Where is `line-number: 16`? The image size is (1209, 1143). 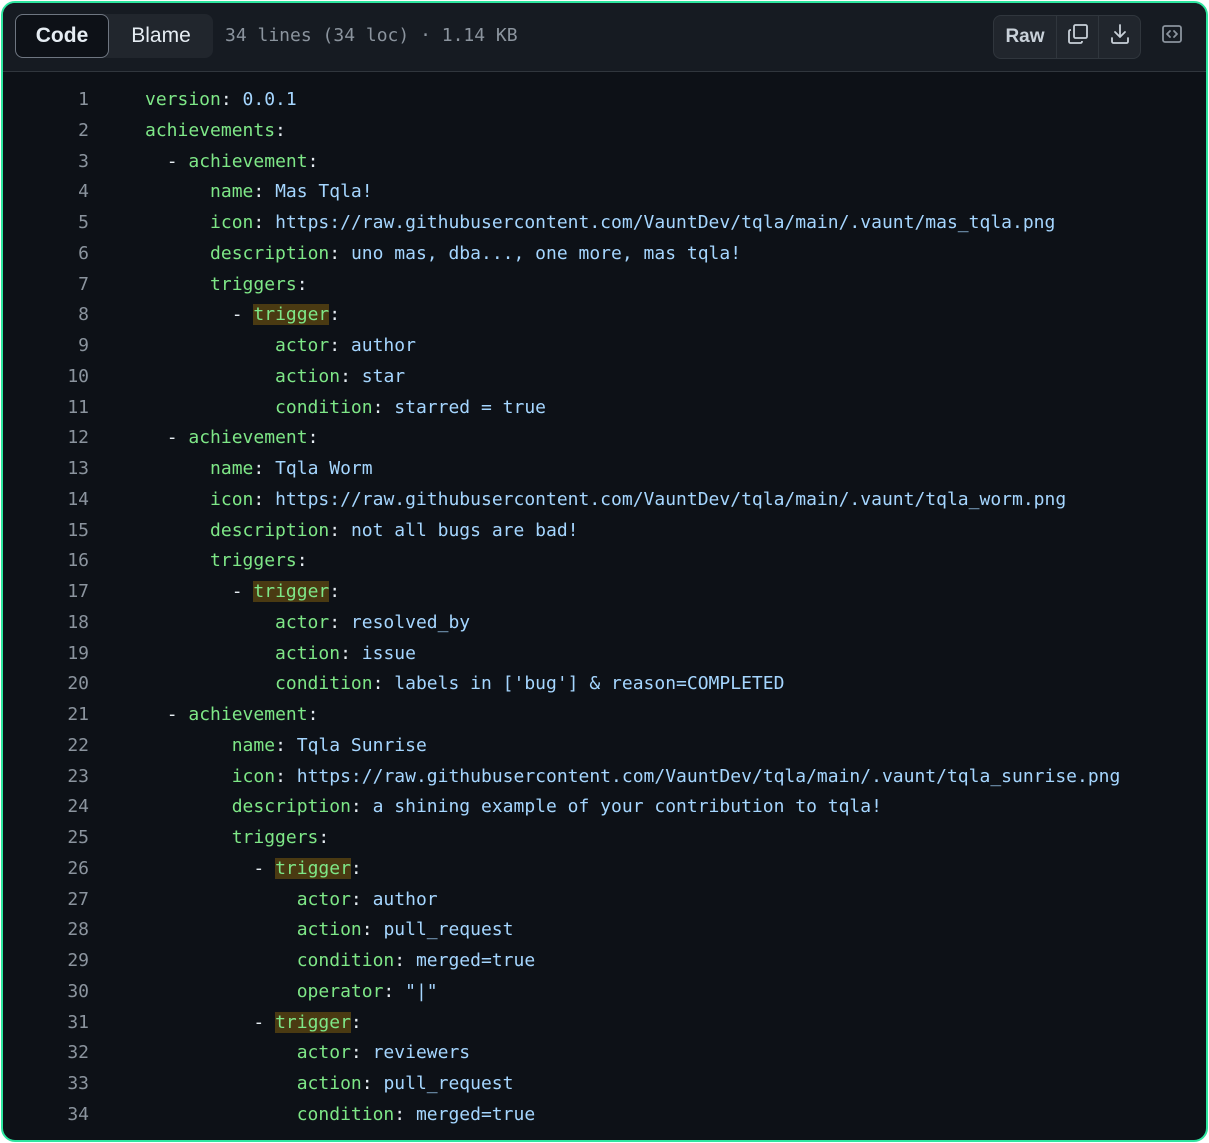
line-number: 16 is located at coordinates (46, 561).